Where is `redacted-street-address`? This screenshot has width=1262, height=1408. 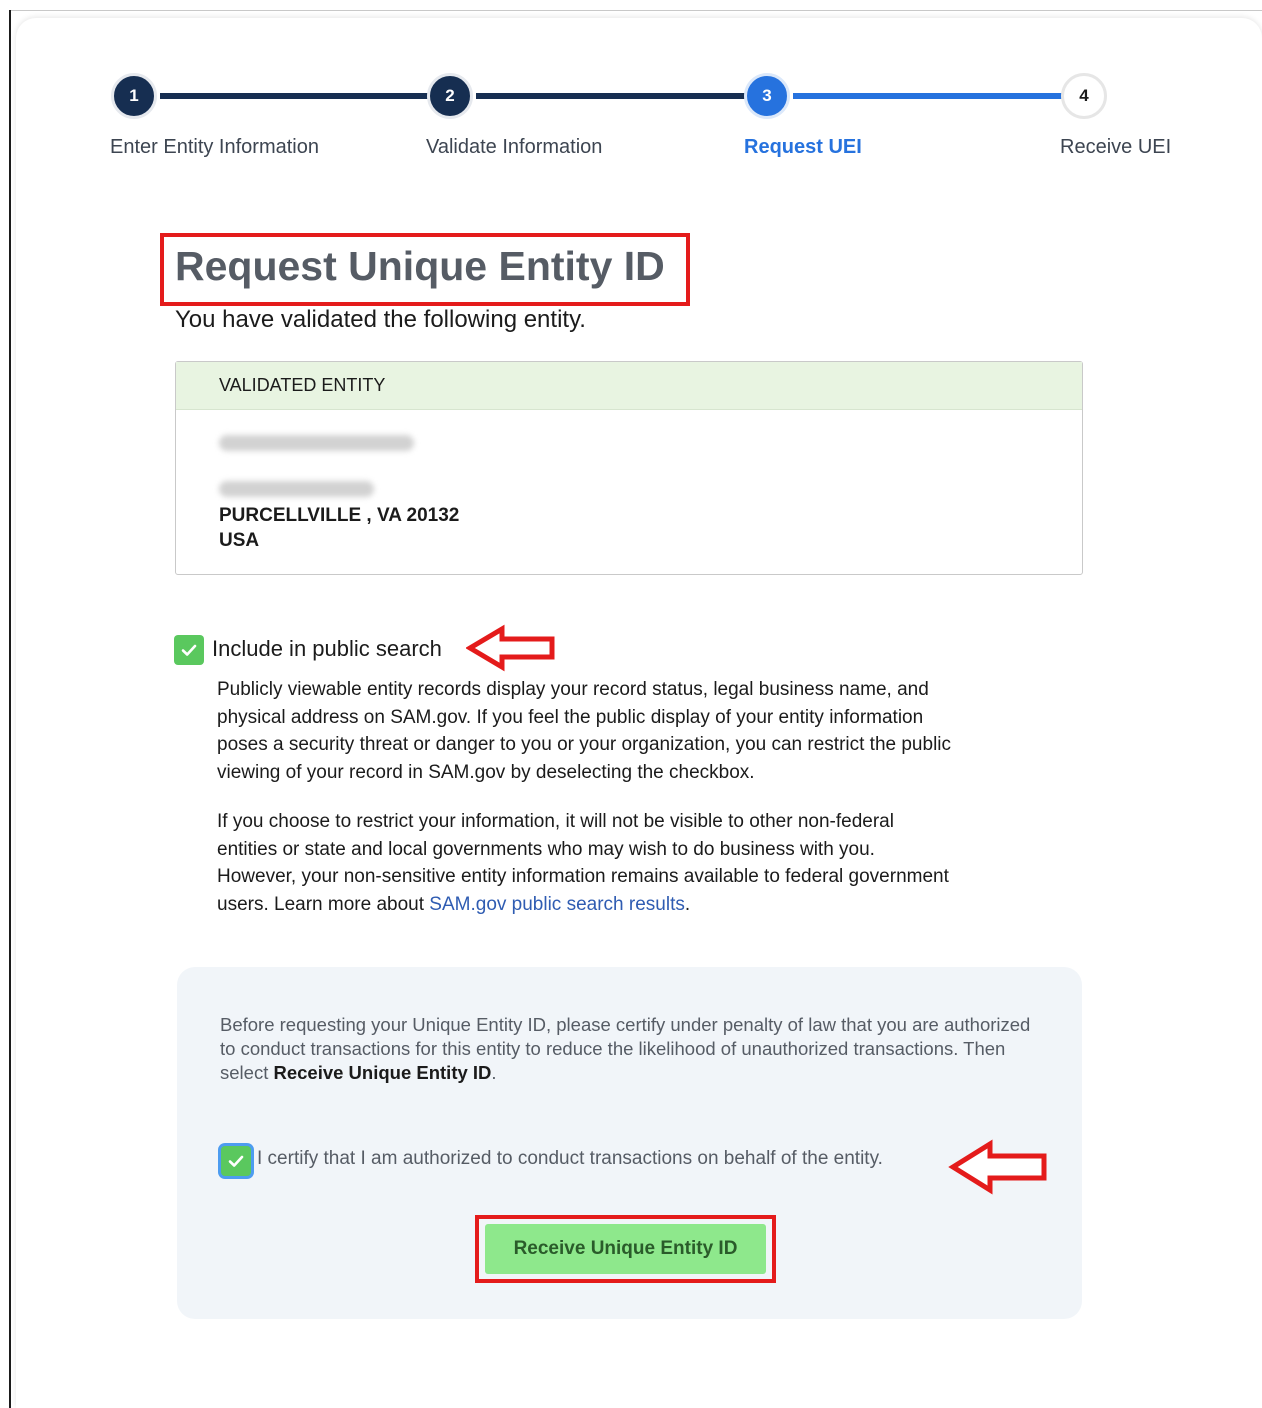 redacted-street-address is located at coordinates (296, 489).